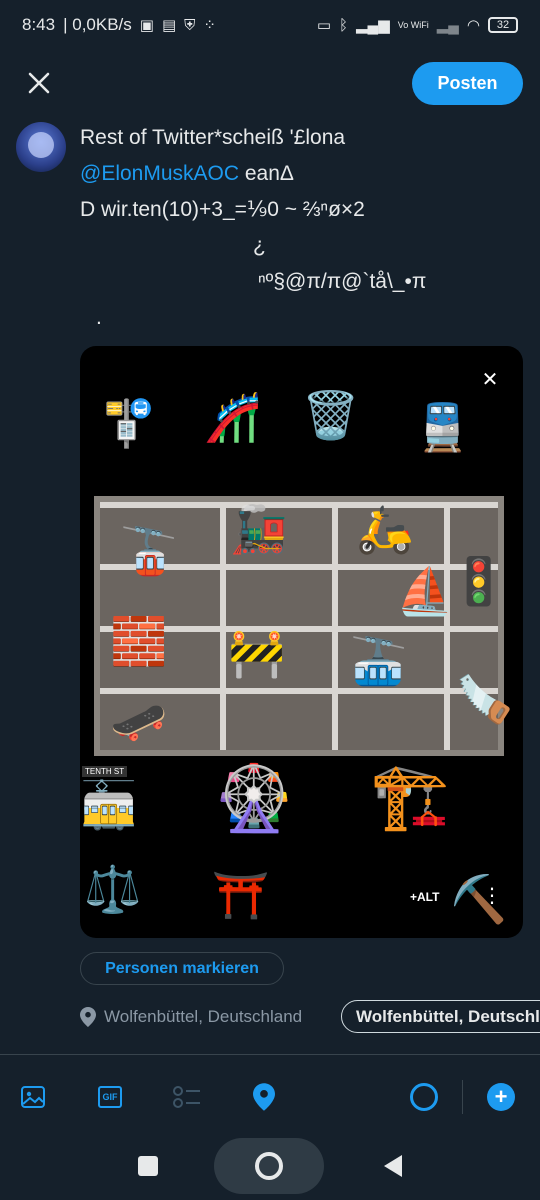  Describe the element at coordinates (467, 83) in the screenshot. I see `post-button: Posten` at that location.